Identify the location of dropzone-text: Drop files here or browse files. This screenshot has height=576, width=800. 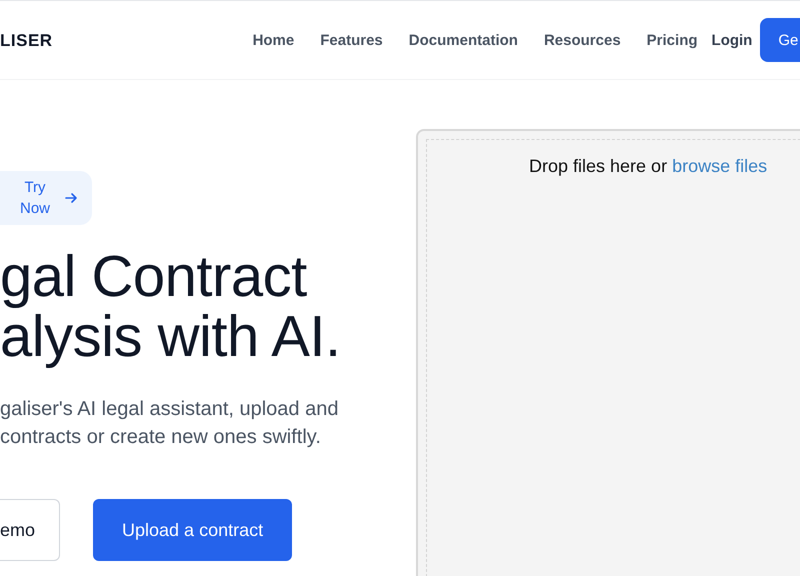
(648, 167).